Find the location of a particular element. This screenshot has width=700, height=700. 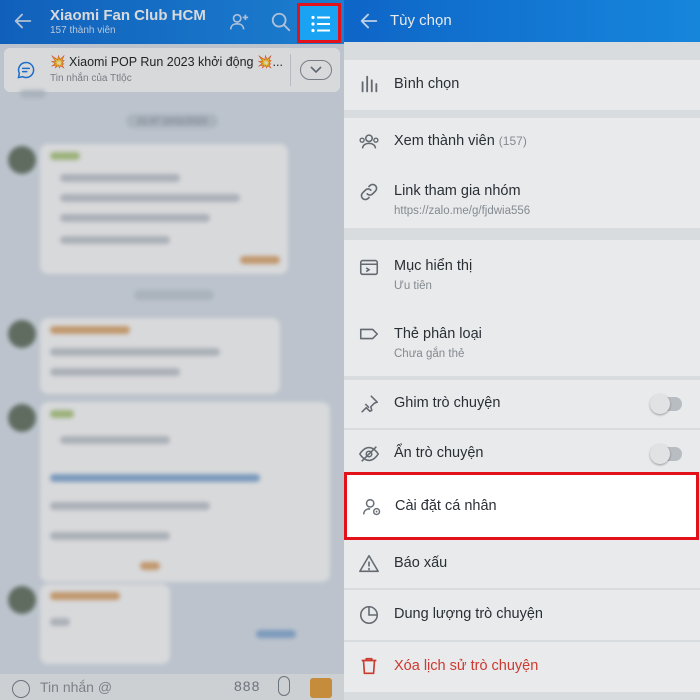

hide-chat-toggle is located at coordinates (666, 454).